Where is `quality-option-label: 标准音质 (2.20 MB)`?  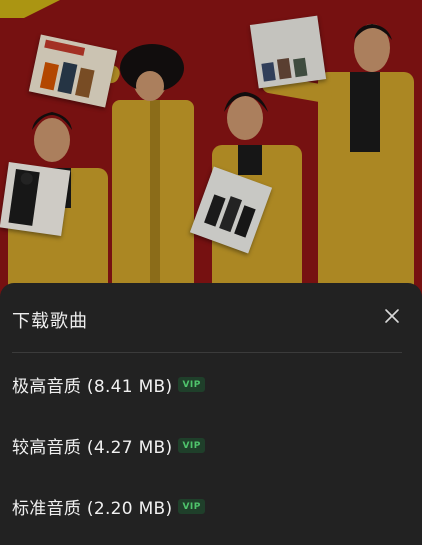 quality-option-label: 标准音质 (2.20 MB) is located at coordinates (92, 508).